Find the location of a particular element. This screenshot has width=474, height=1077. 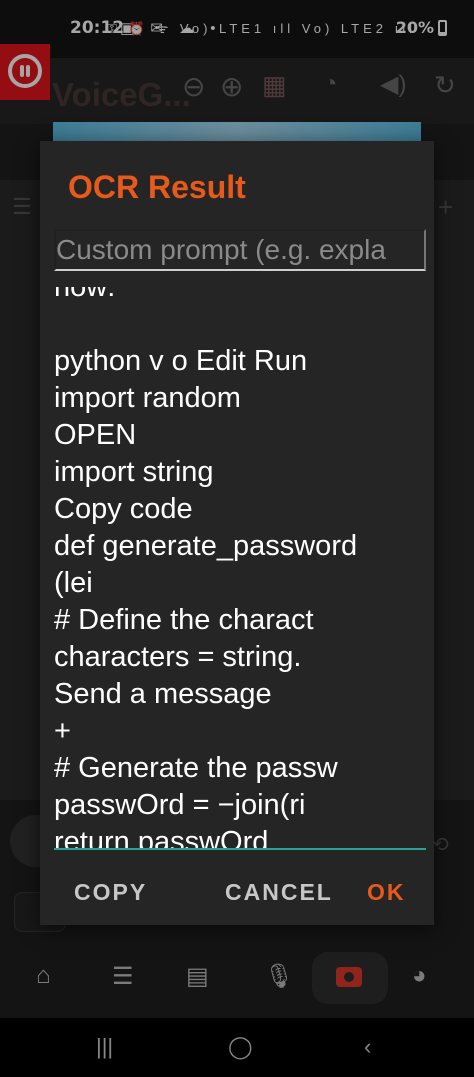

ocr-line: return passwOrd is located at coordinates (161, 838).